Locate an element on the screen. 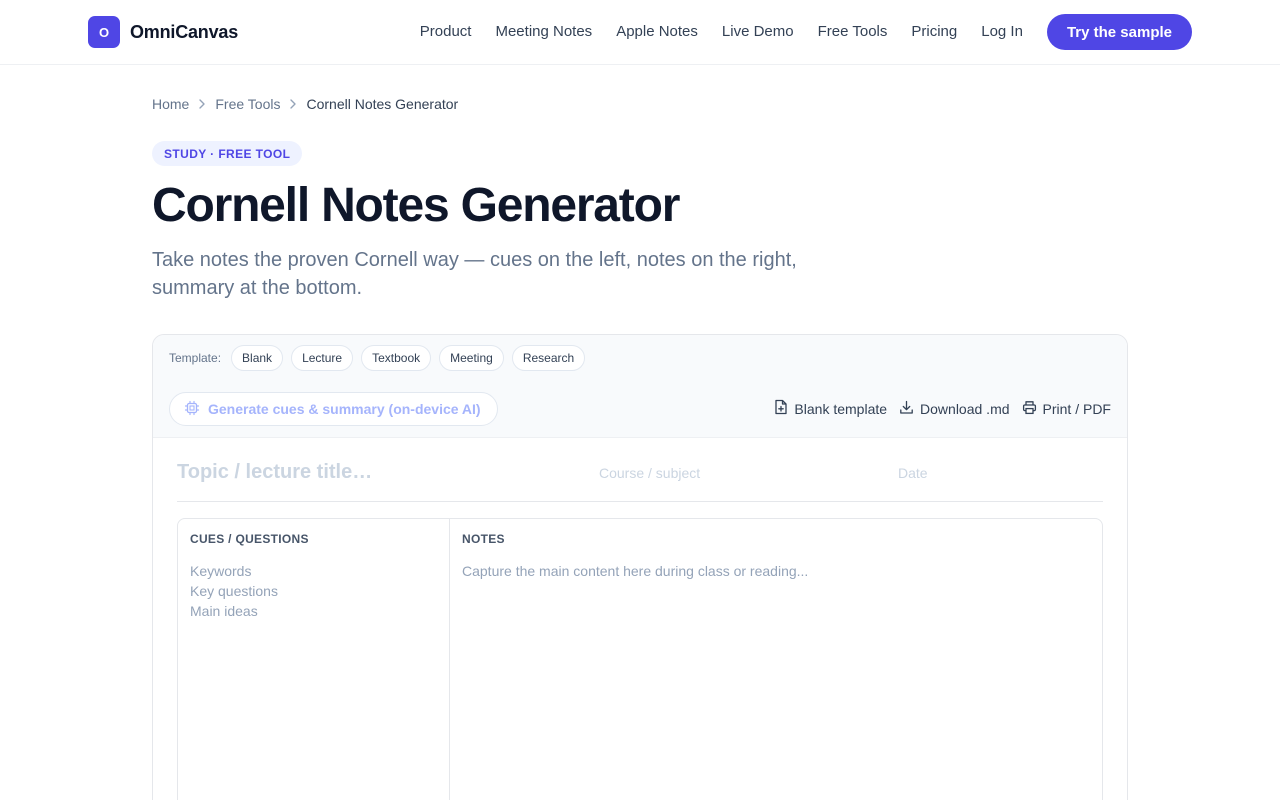 This screenshot has height=800, width=1280. blank-template-label: Blank template is located at coordinates (841, 408).